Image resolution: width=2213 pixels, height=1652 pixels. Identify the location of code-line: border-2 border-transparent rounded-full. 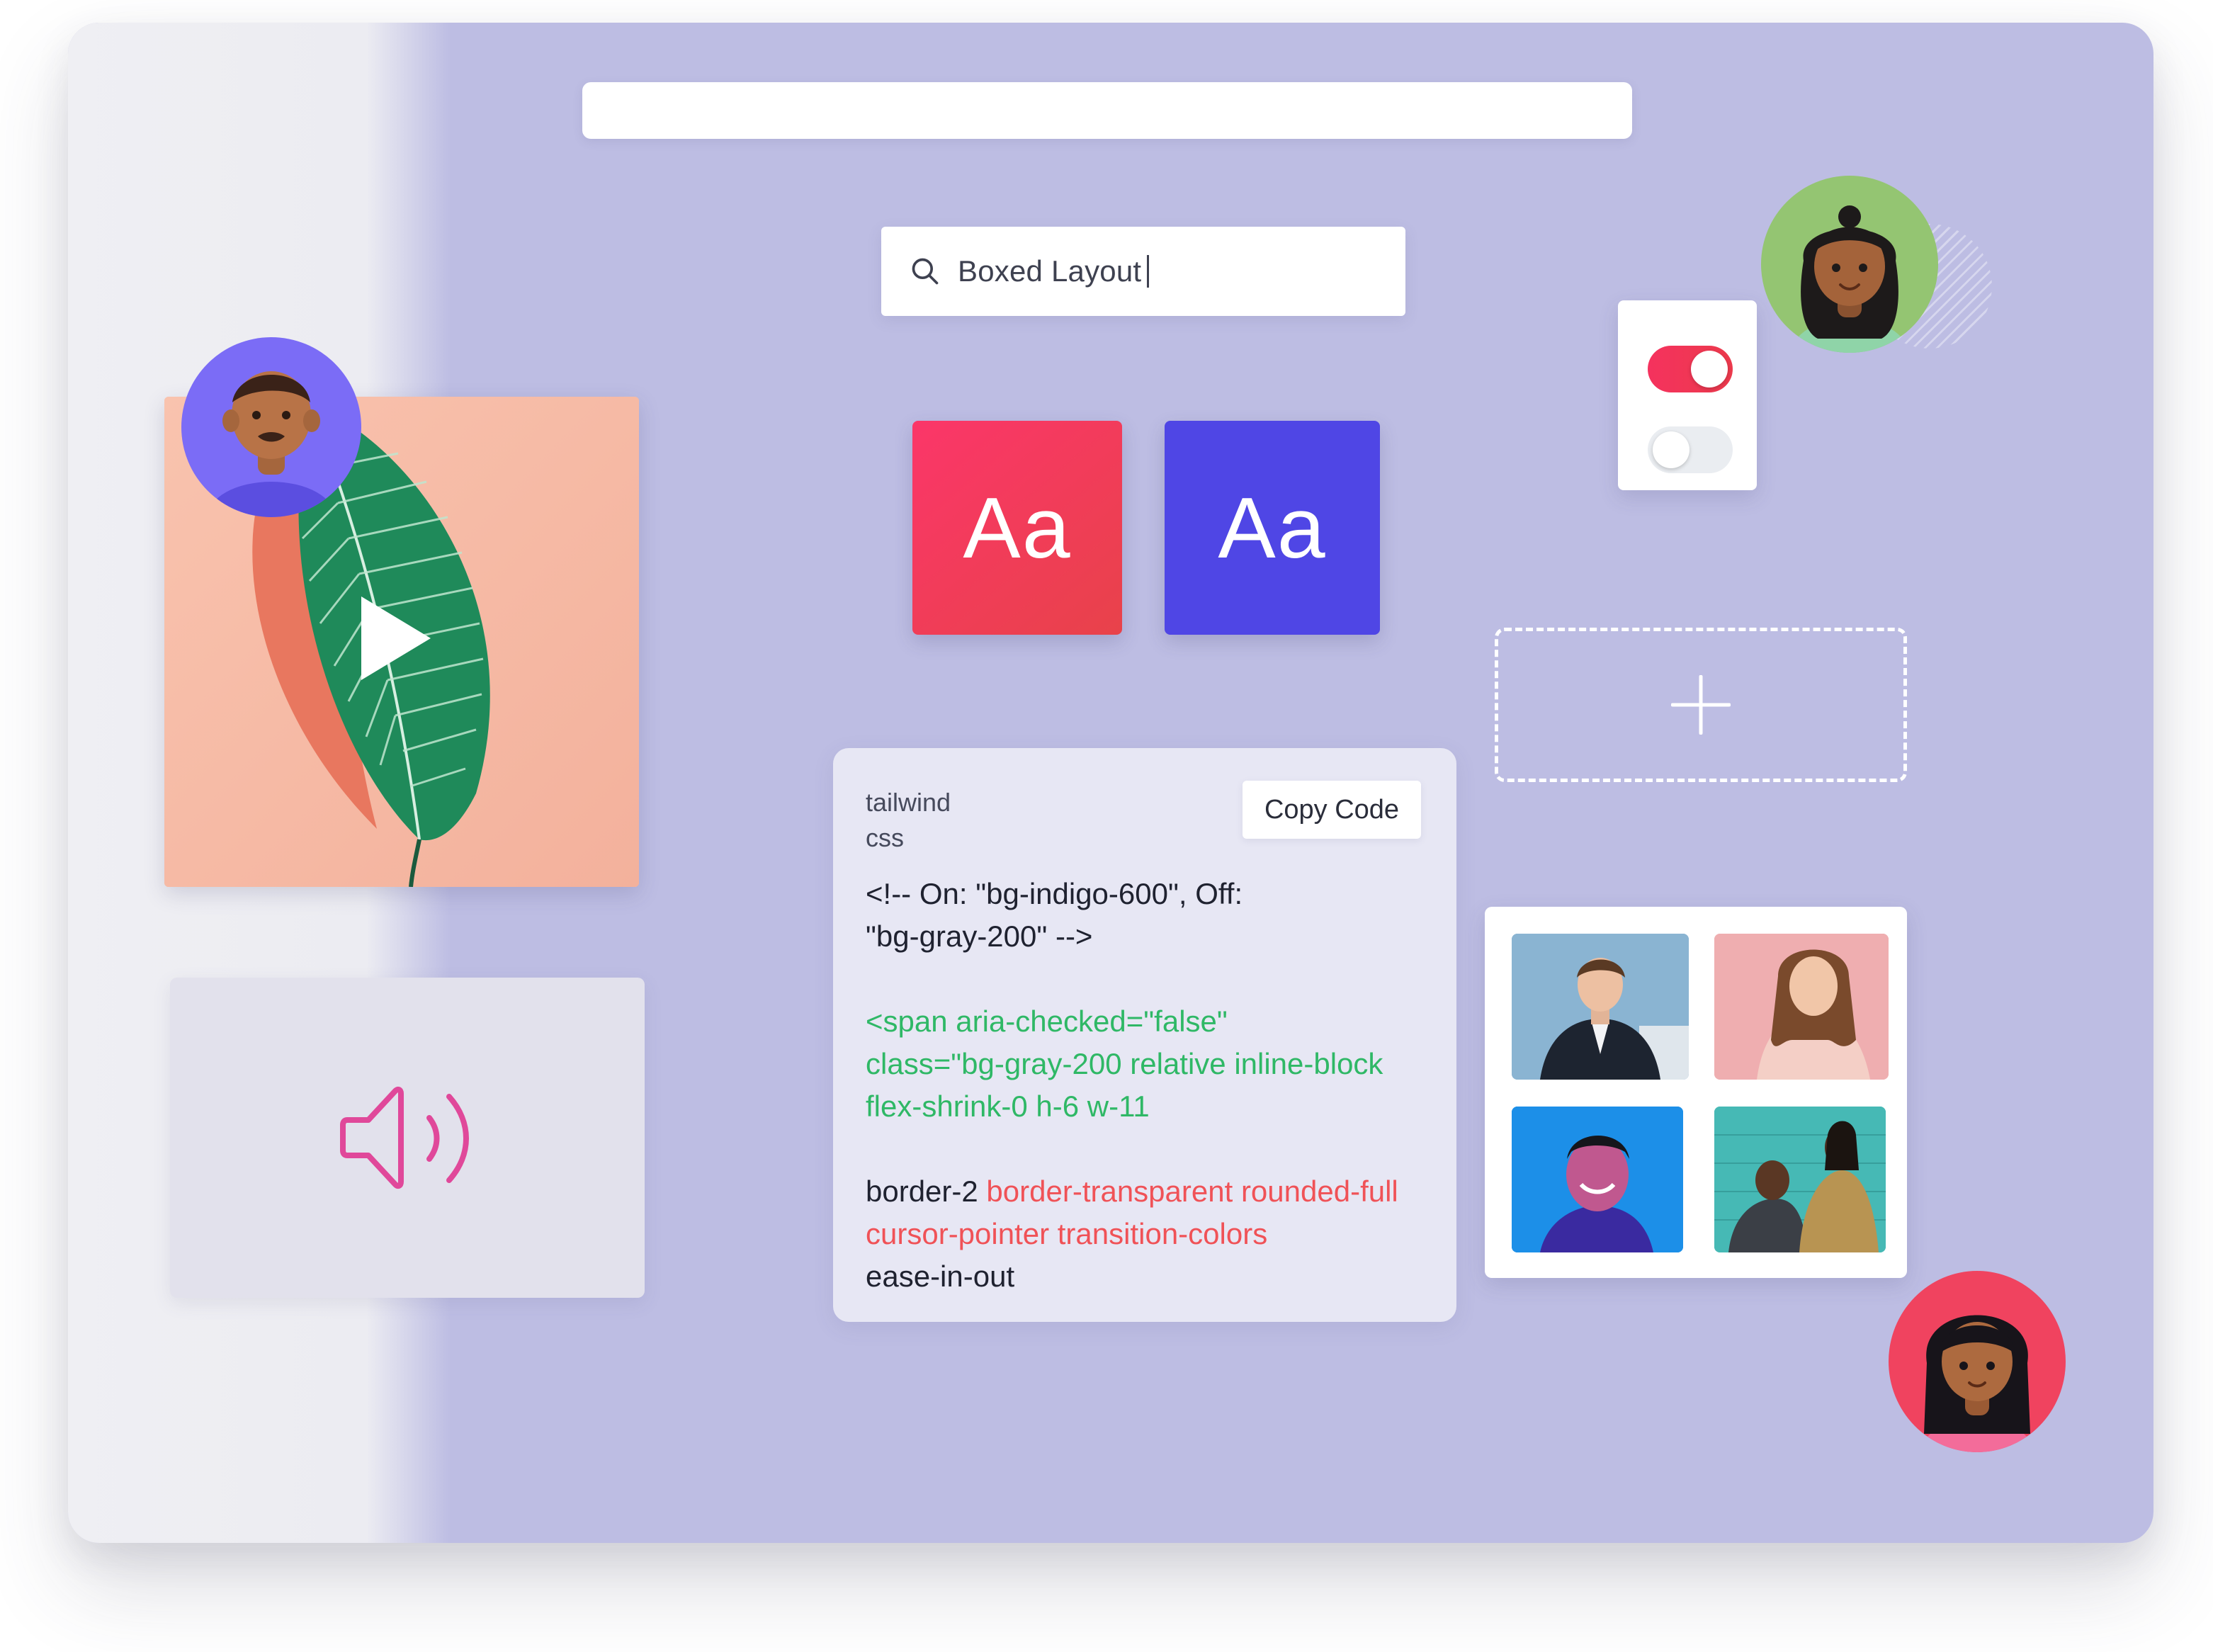
(1145, 1191).